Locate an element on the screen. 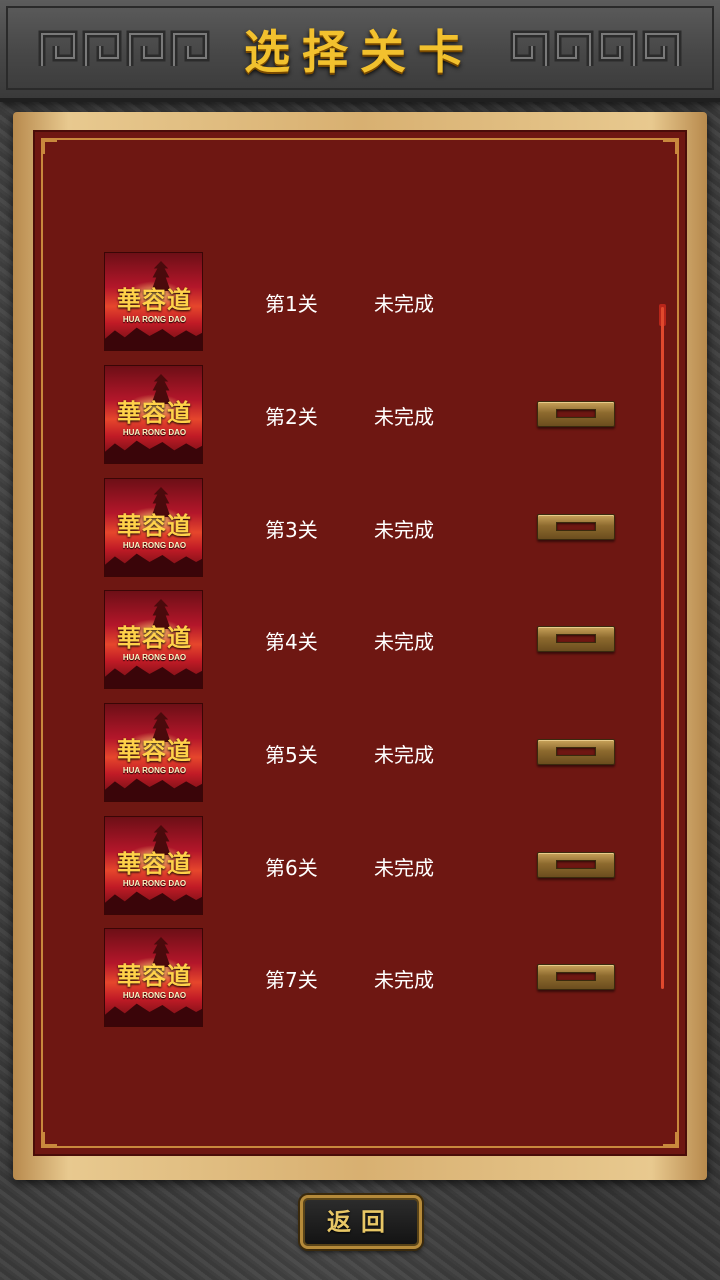 The image size is (720, 1280). level-name: 第3关 is located at coordinates (291, 530).